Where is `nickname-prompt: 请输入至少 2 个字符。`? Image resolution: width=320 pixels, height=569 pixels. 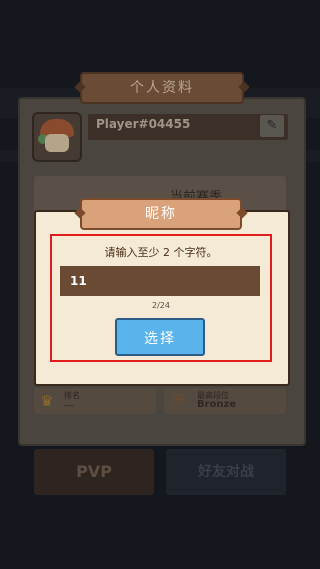 nickname-prompt: 请输入至少 2 个字符。 is located at coordinates (161, 252).